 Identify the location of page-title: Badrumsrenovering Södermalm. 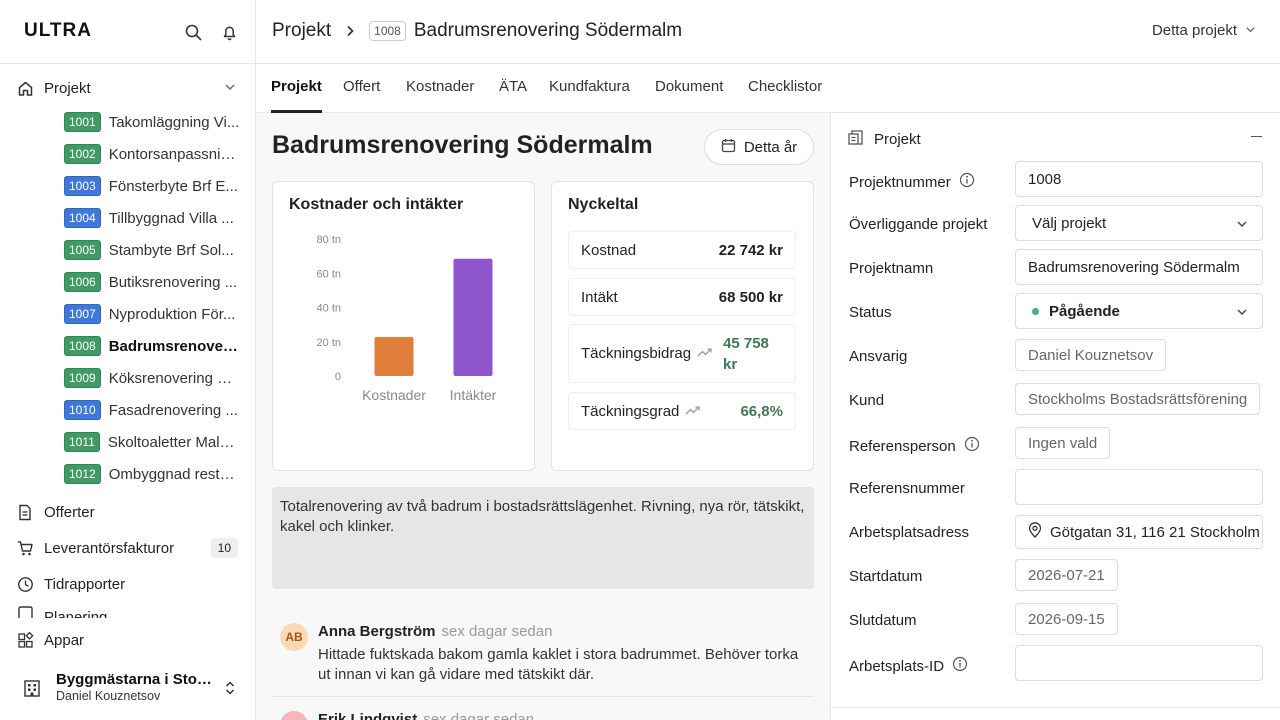
(462, 145).